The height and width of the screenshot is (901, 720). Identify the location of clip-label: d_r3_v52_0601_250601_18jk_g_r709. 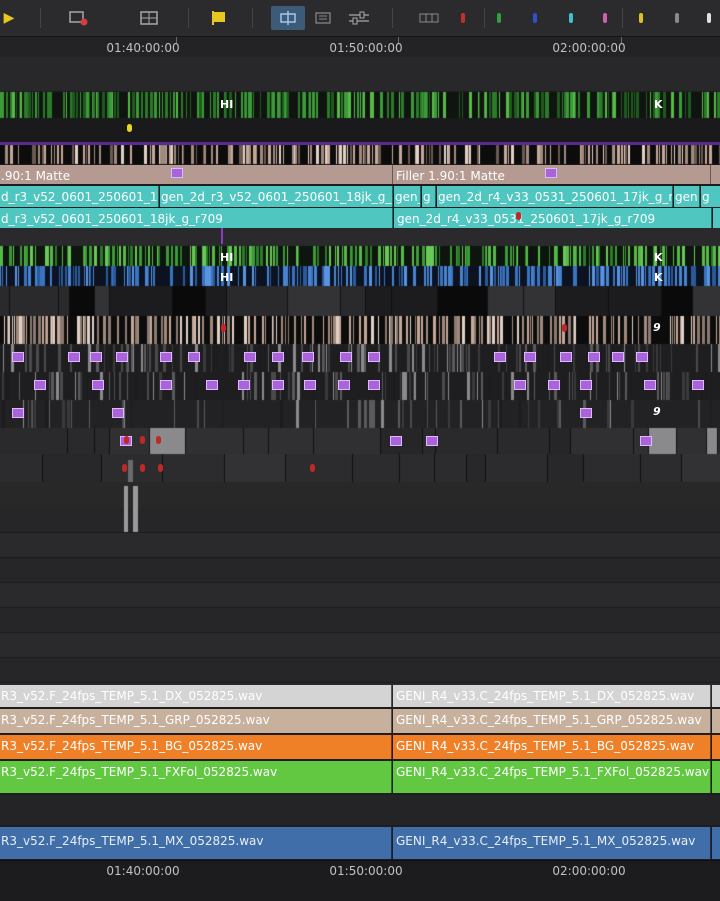
(112, 219).